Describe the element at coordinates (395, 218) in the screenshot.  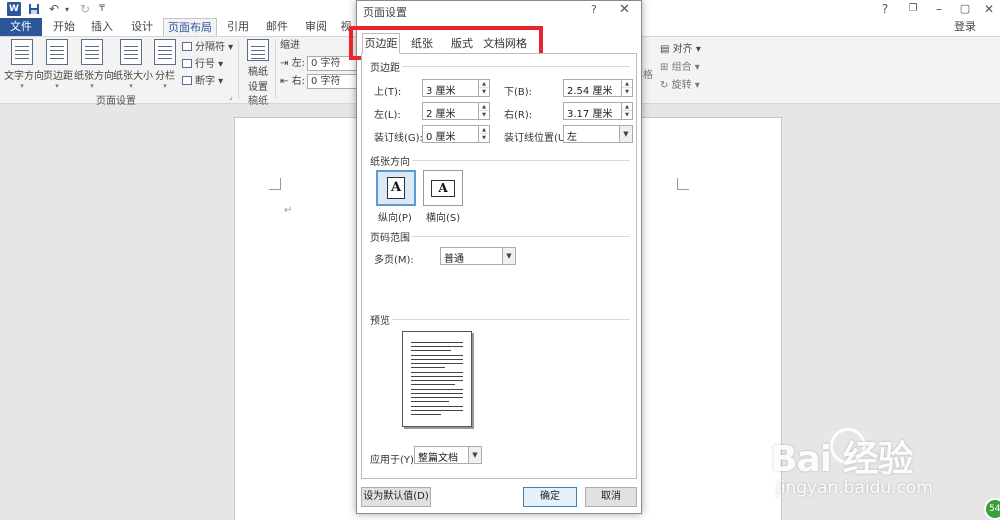
I see `portrait-label: 纵向(P)` at that location.